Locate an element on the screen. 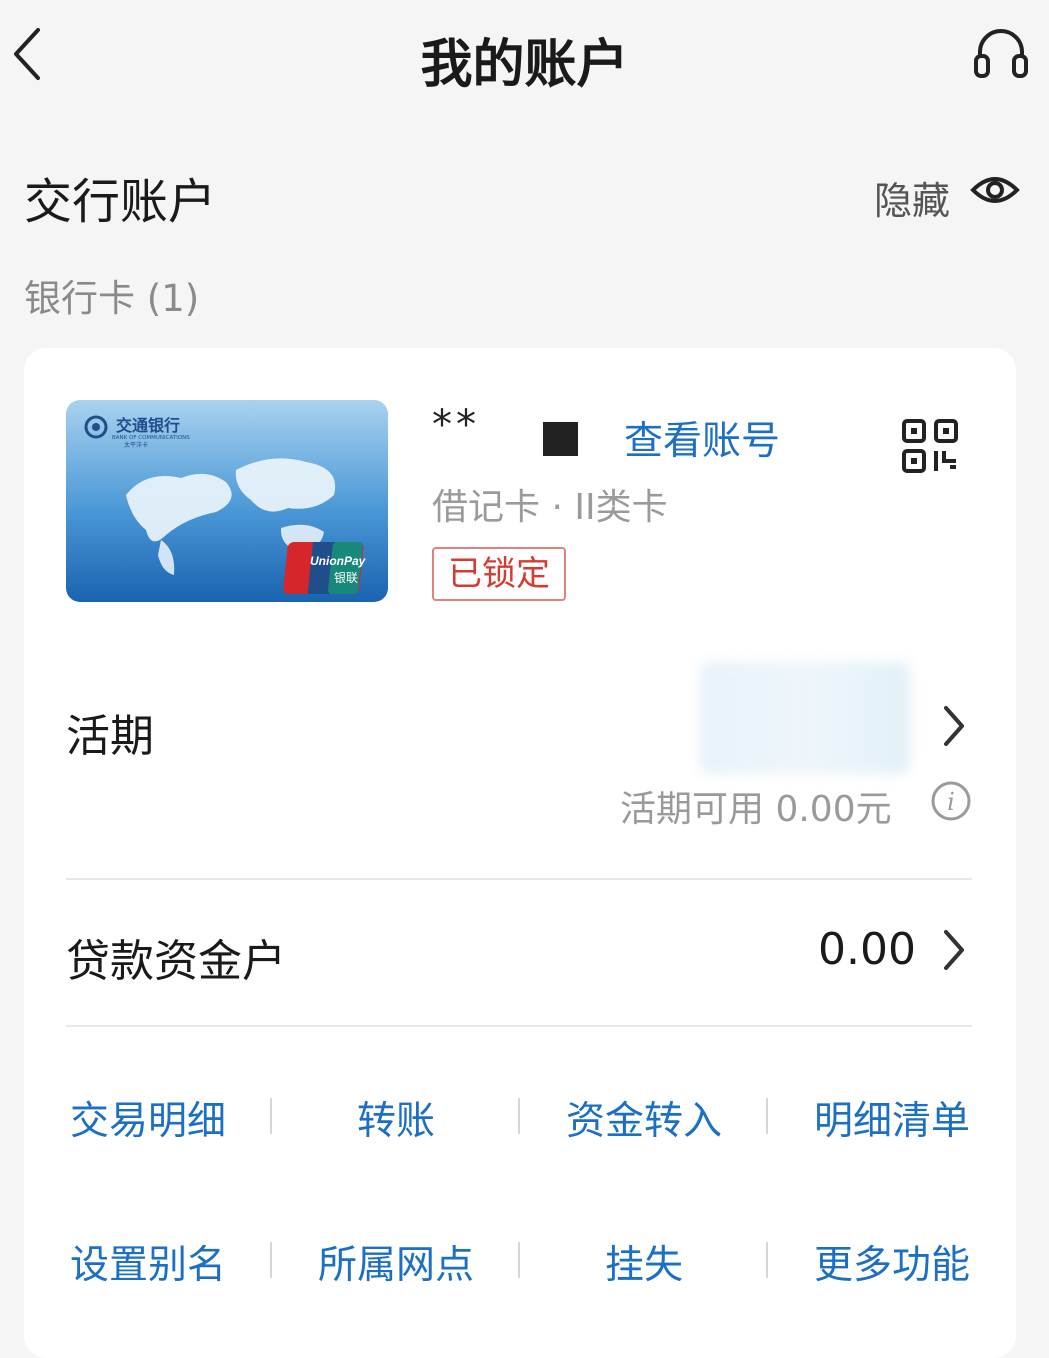  status-badge: 已锁定 is located at coordinates (499, 574).